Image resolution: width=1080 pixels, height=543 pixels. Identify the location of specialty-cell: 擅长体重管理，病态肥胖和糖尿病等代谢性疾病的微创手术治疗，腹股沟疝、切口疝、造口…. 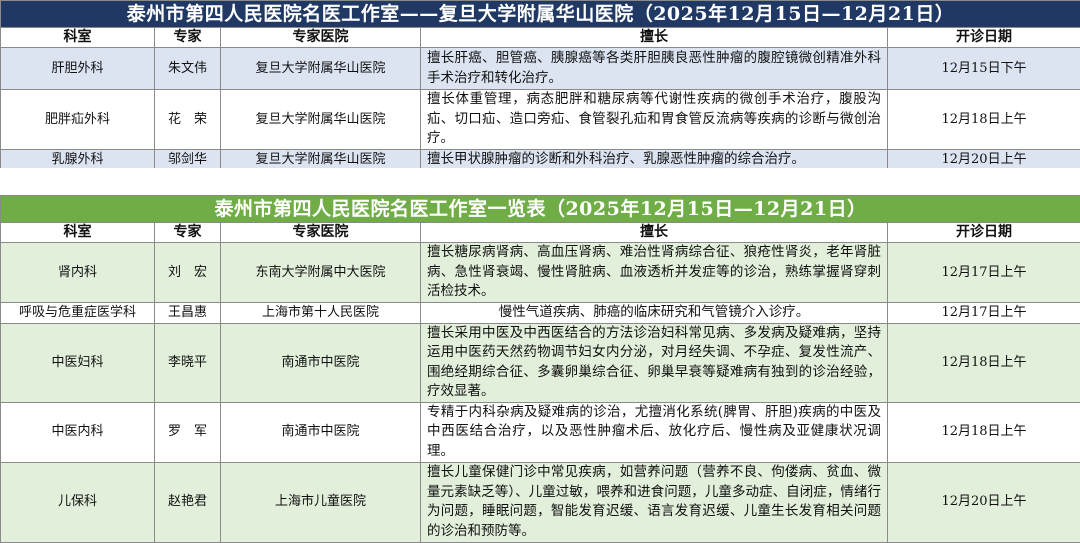
(654, 120).